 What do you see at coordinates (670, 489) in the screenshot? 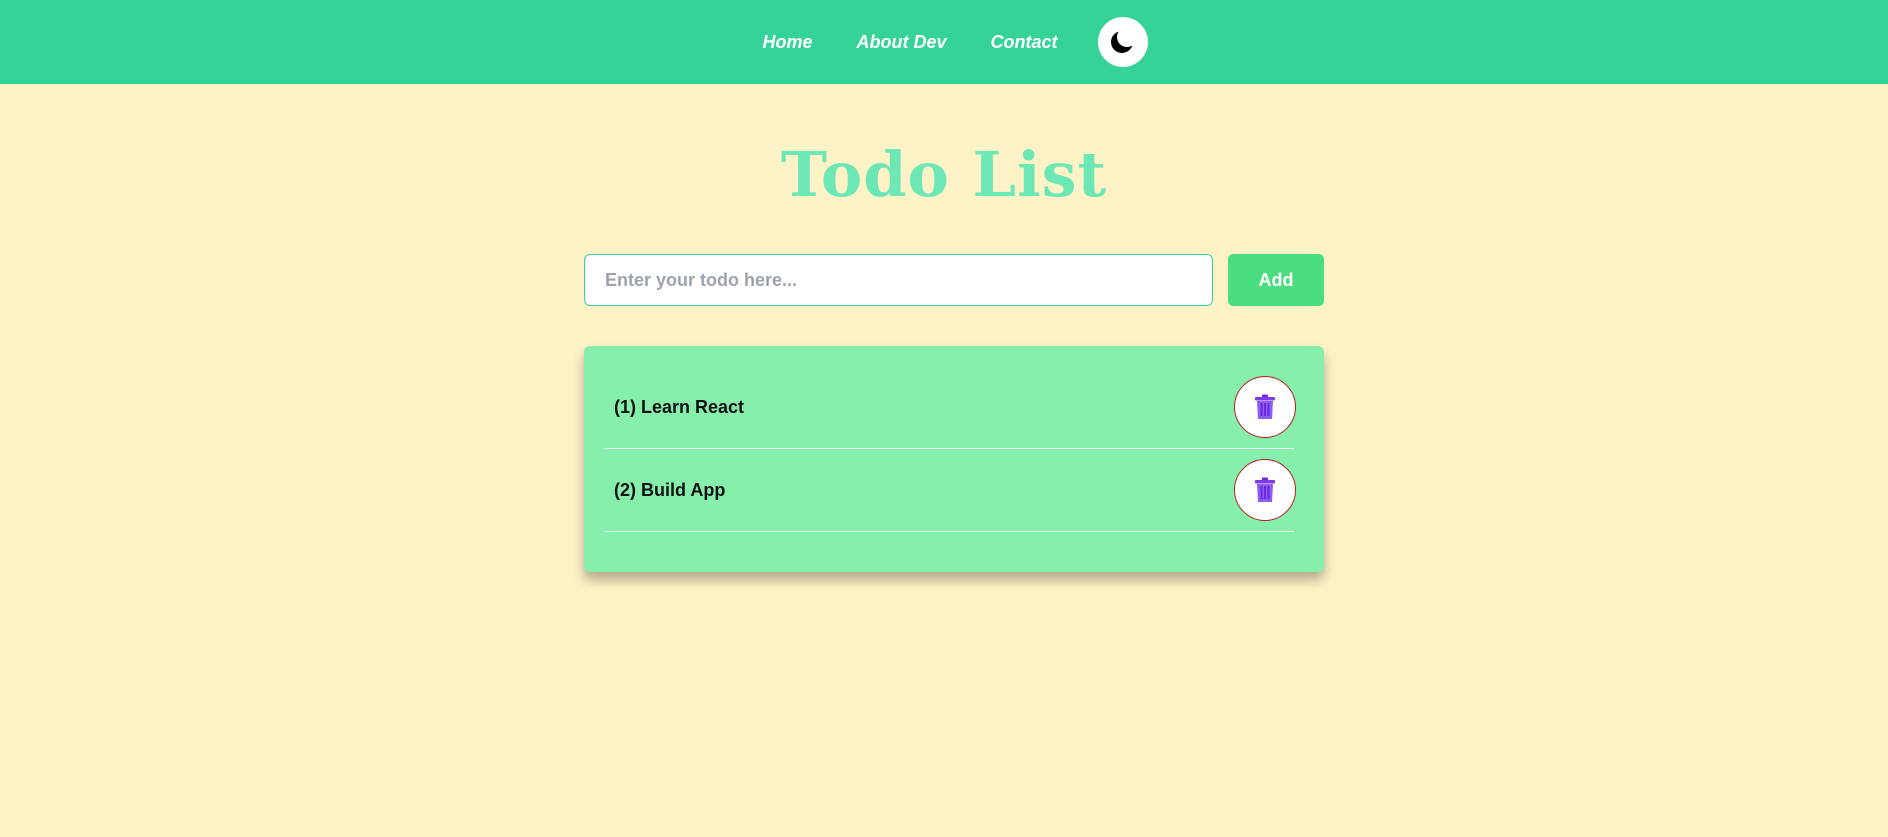
I see `todo-text: (2) Build App` at bounding box center [670, 489].